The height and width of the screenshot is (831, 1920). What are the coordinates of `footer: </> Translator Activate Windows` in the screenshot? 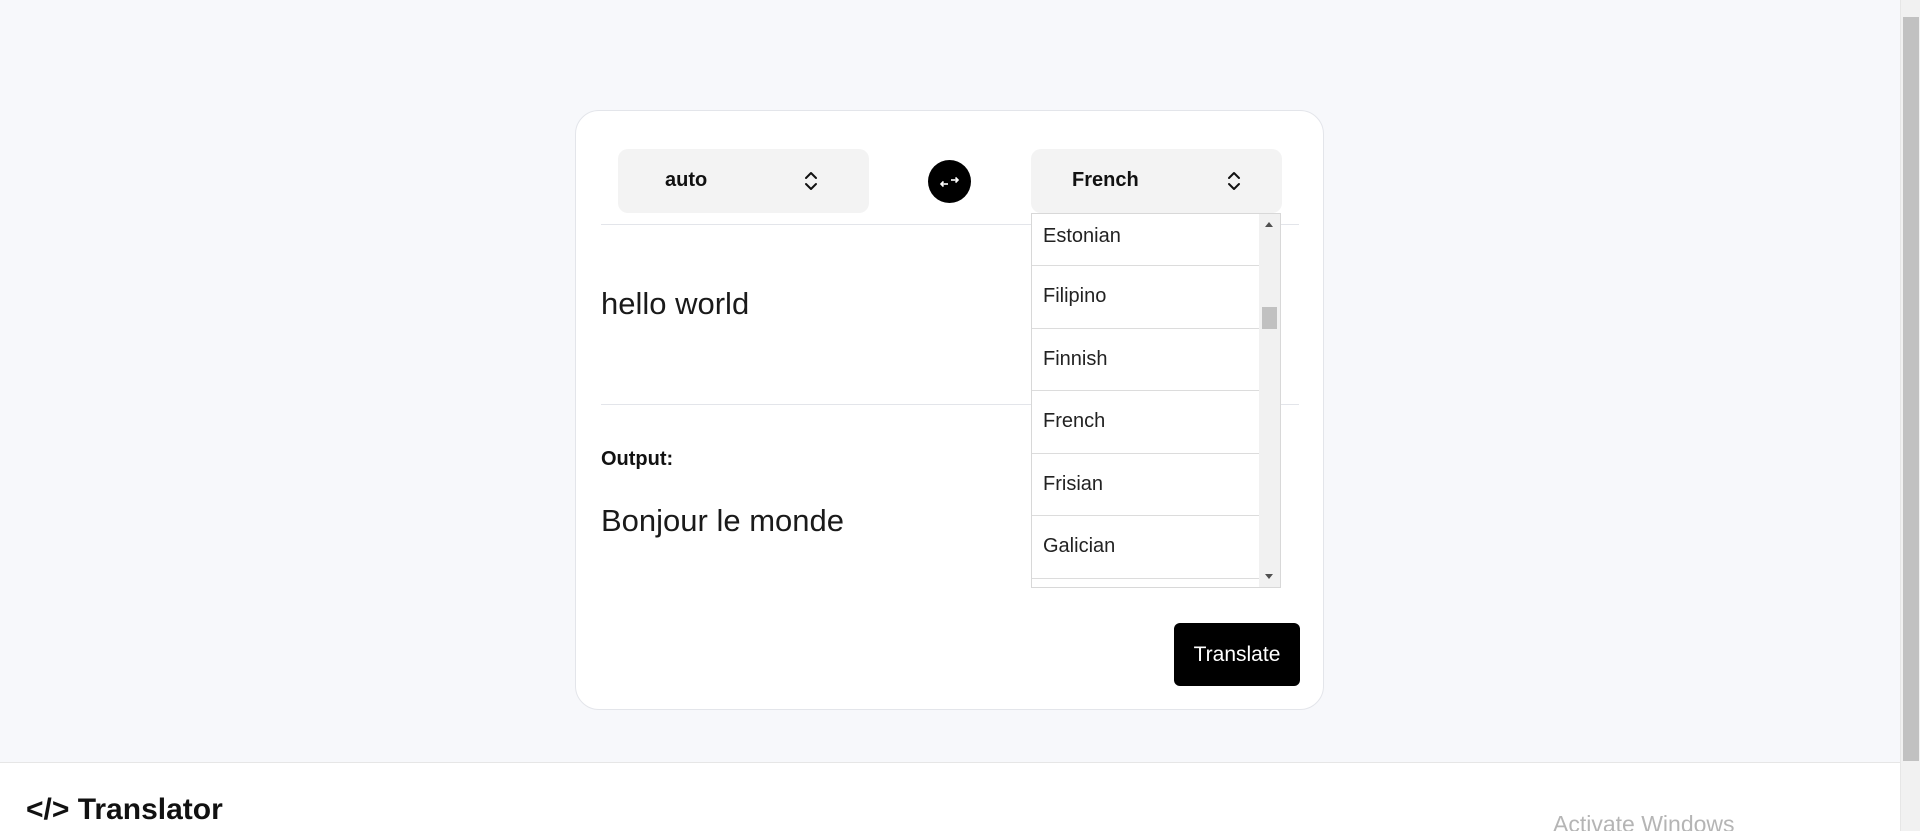 It's located at (950, 796).